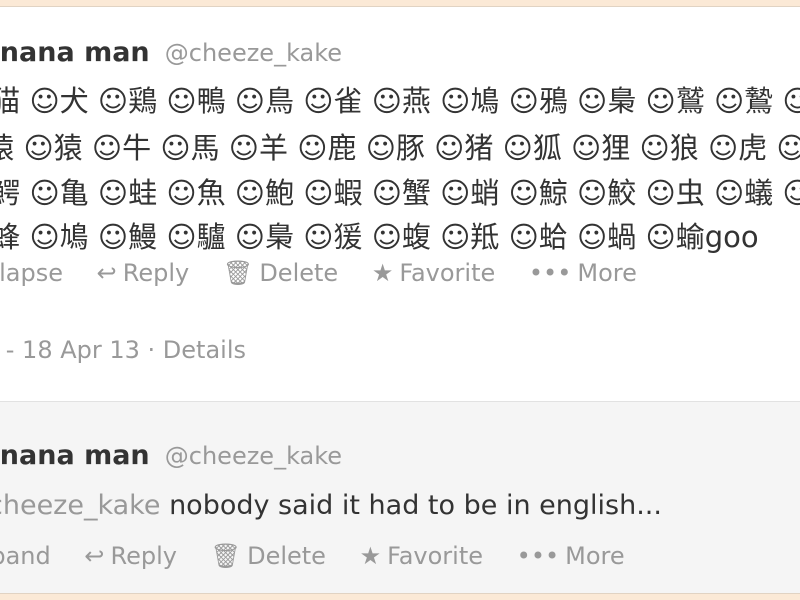 This screenshot has height=600, width=800. Describe the element at coordinates (379, 237) in the screenshot. I see `tweet-text-line: ☺蜂 ☺鳩 ☺鰻 ☺驢 ☺梟 ☺猨 ☺蝮 ☺羝 ☺蛤 ☺蝸 ☺蝓goo` at that location.